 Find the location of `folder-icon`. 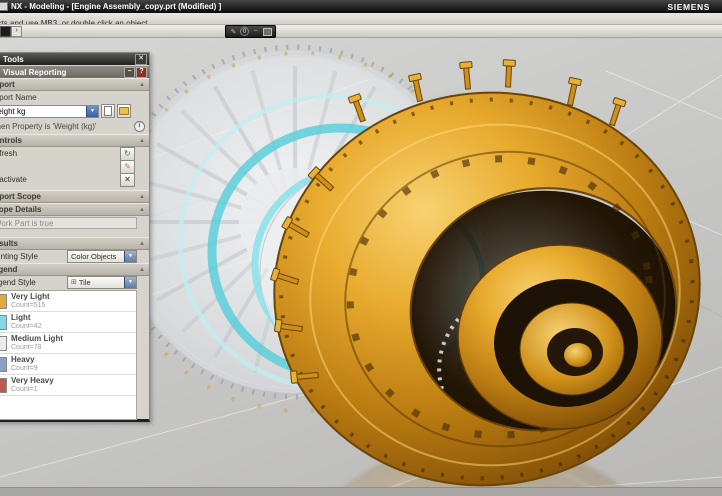

folder-icon is located at coordinates (124, 111).